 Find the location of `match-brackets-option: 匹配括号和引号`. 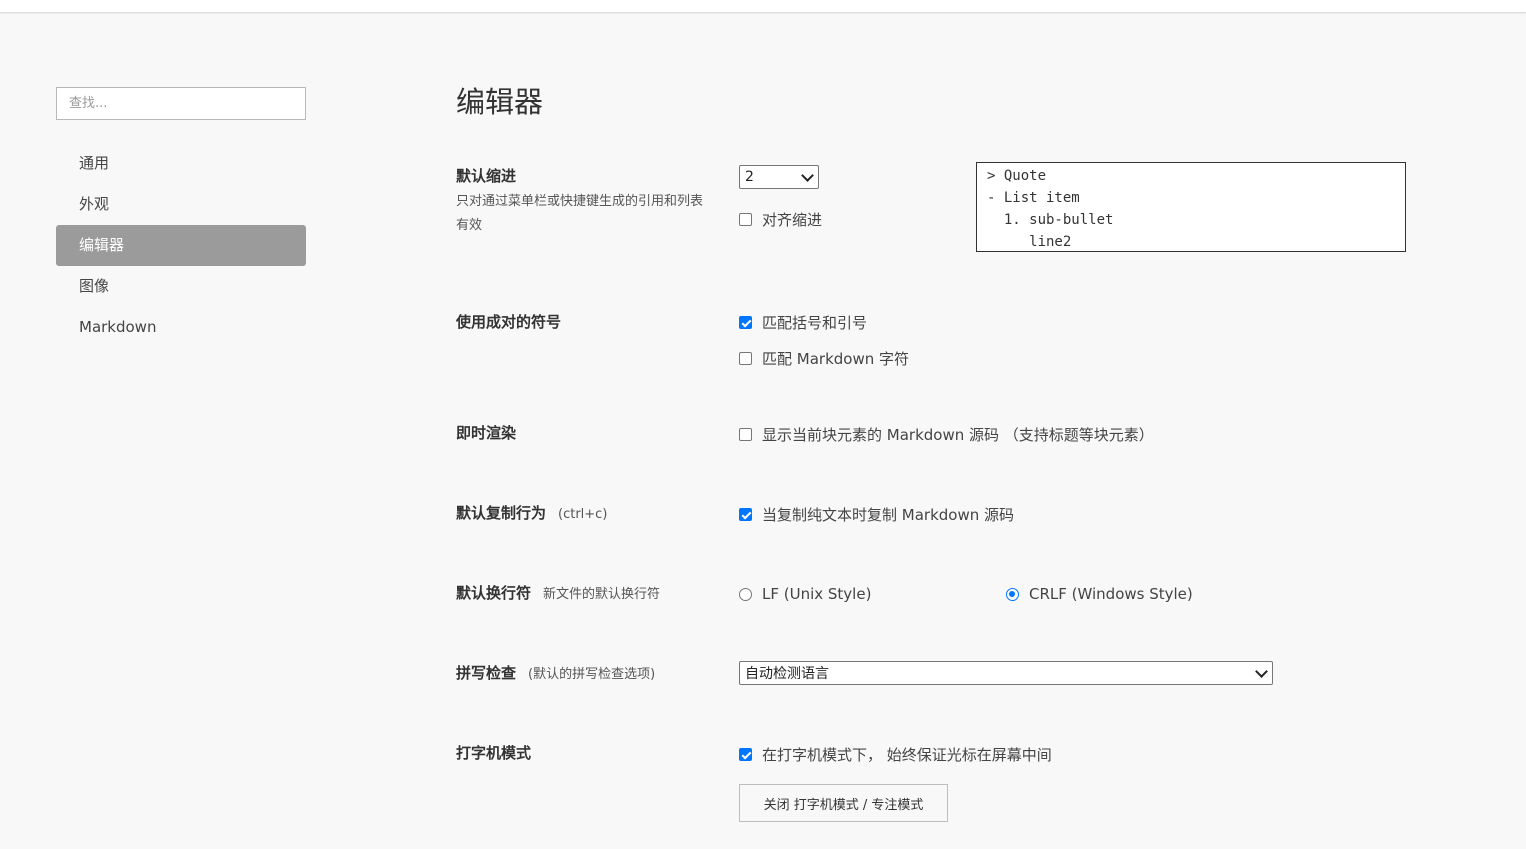

match-brackets-option: 匹配括号和引号 is located at coordinates (803, 322).